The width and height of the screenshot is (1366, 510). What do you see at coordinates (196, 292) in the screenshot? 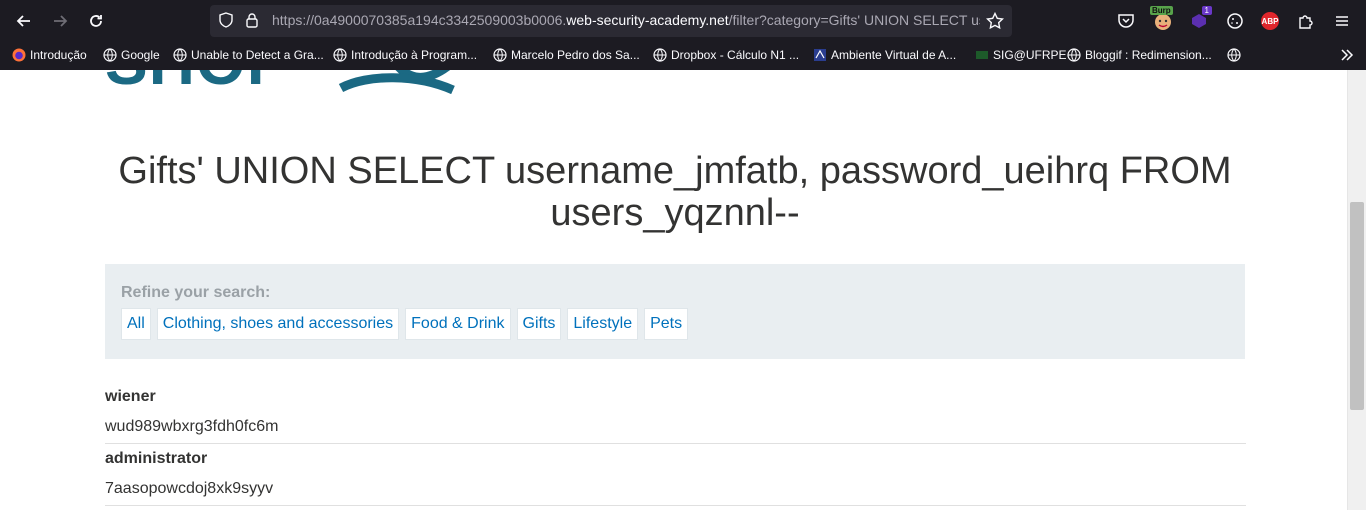
I see `refine-label: Refine your search:` at bounding box center [196, 292].